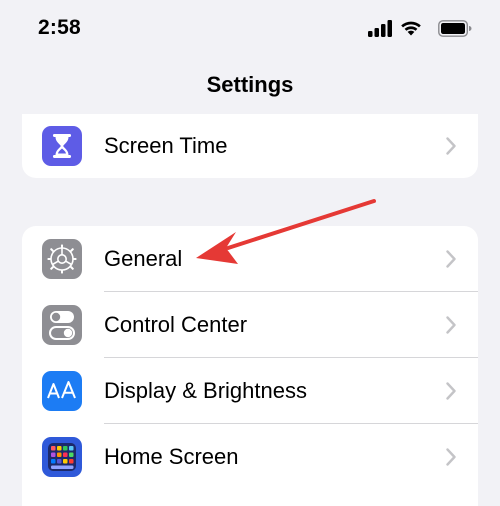 The width and height of the screenshot is (500, 506). Describe the element at coordinates (455, 28) in the screenshot. I see `battery-icon` at that location.